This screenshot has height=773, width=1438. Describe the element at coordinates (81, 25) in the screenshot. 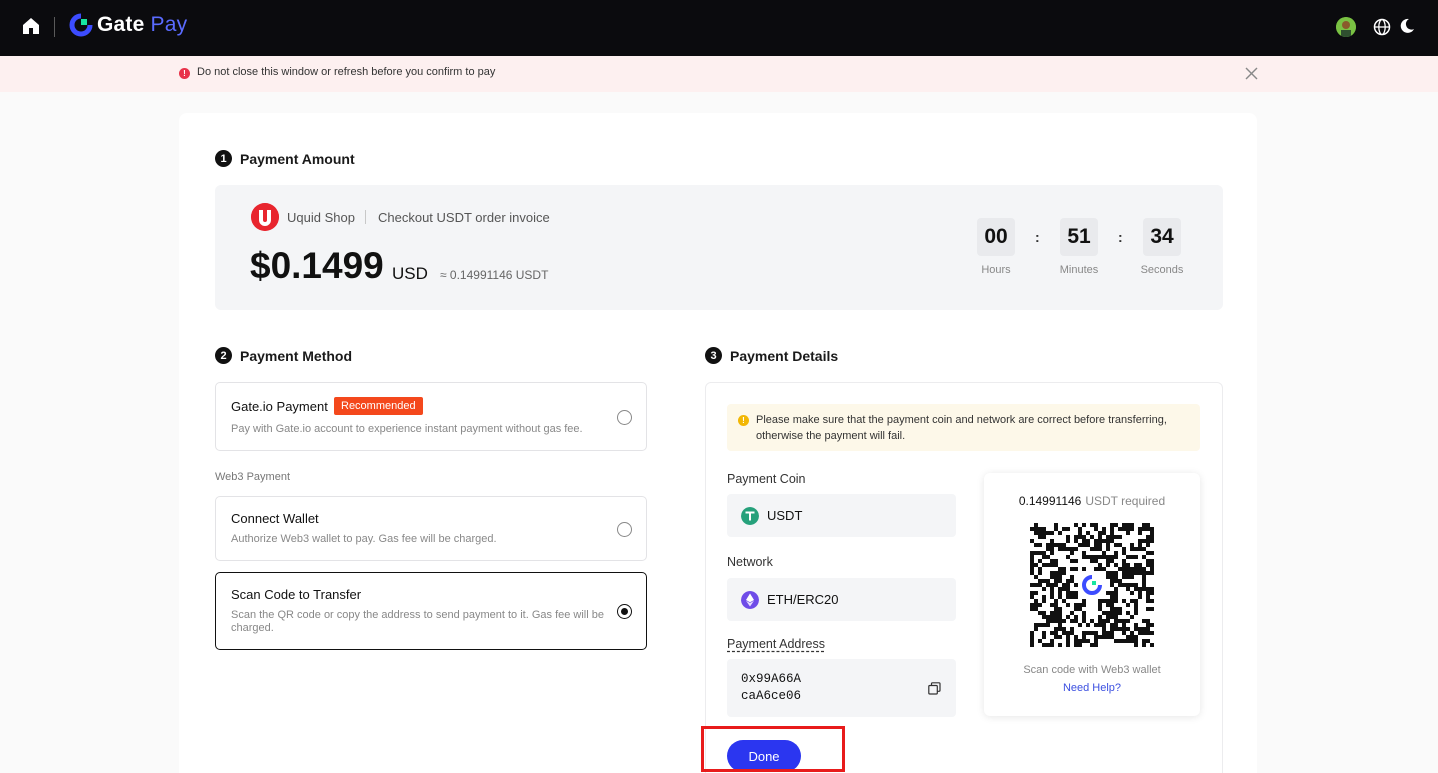

I see `gate-logo-icon` at that location.